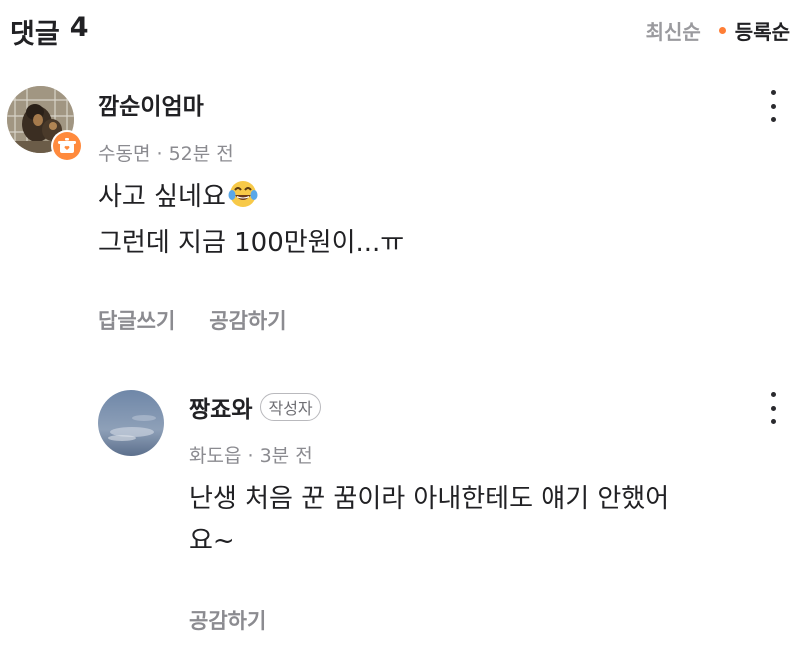  What do you see at coordinates (215, 456) in the screenshot?
I see `reply-location: 화도읍` at bounding box center [215, 456].